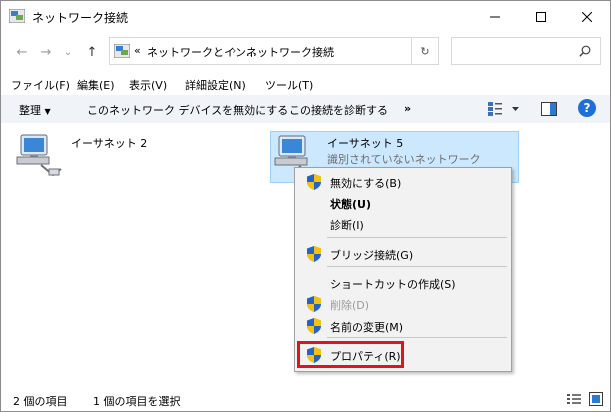  Describe the element at coordinates (403, 203) in the screenshot. I see `context-menu-item: 状態(U)` at that location.